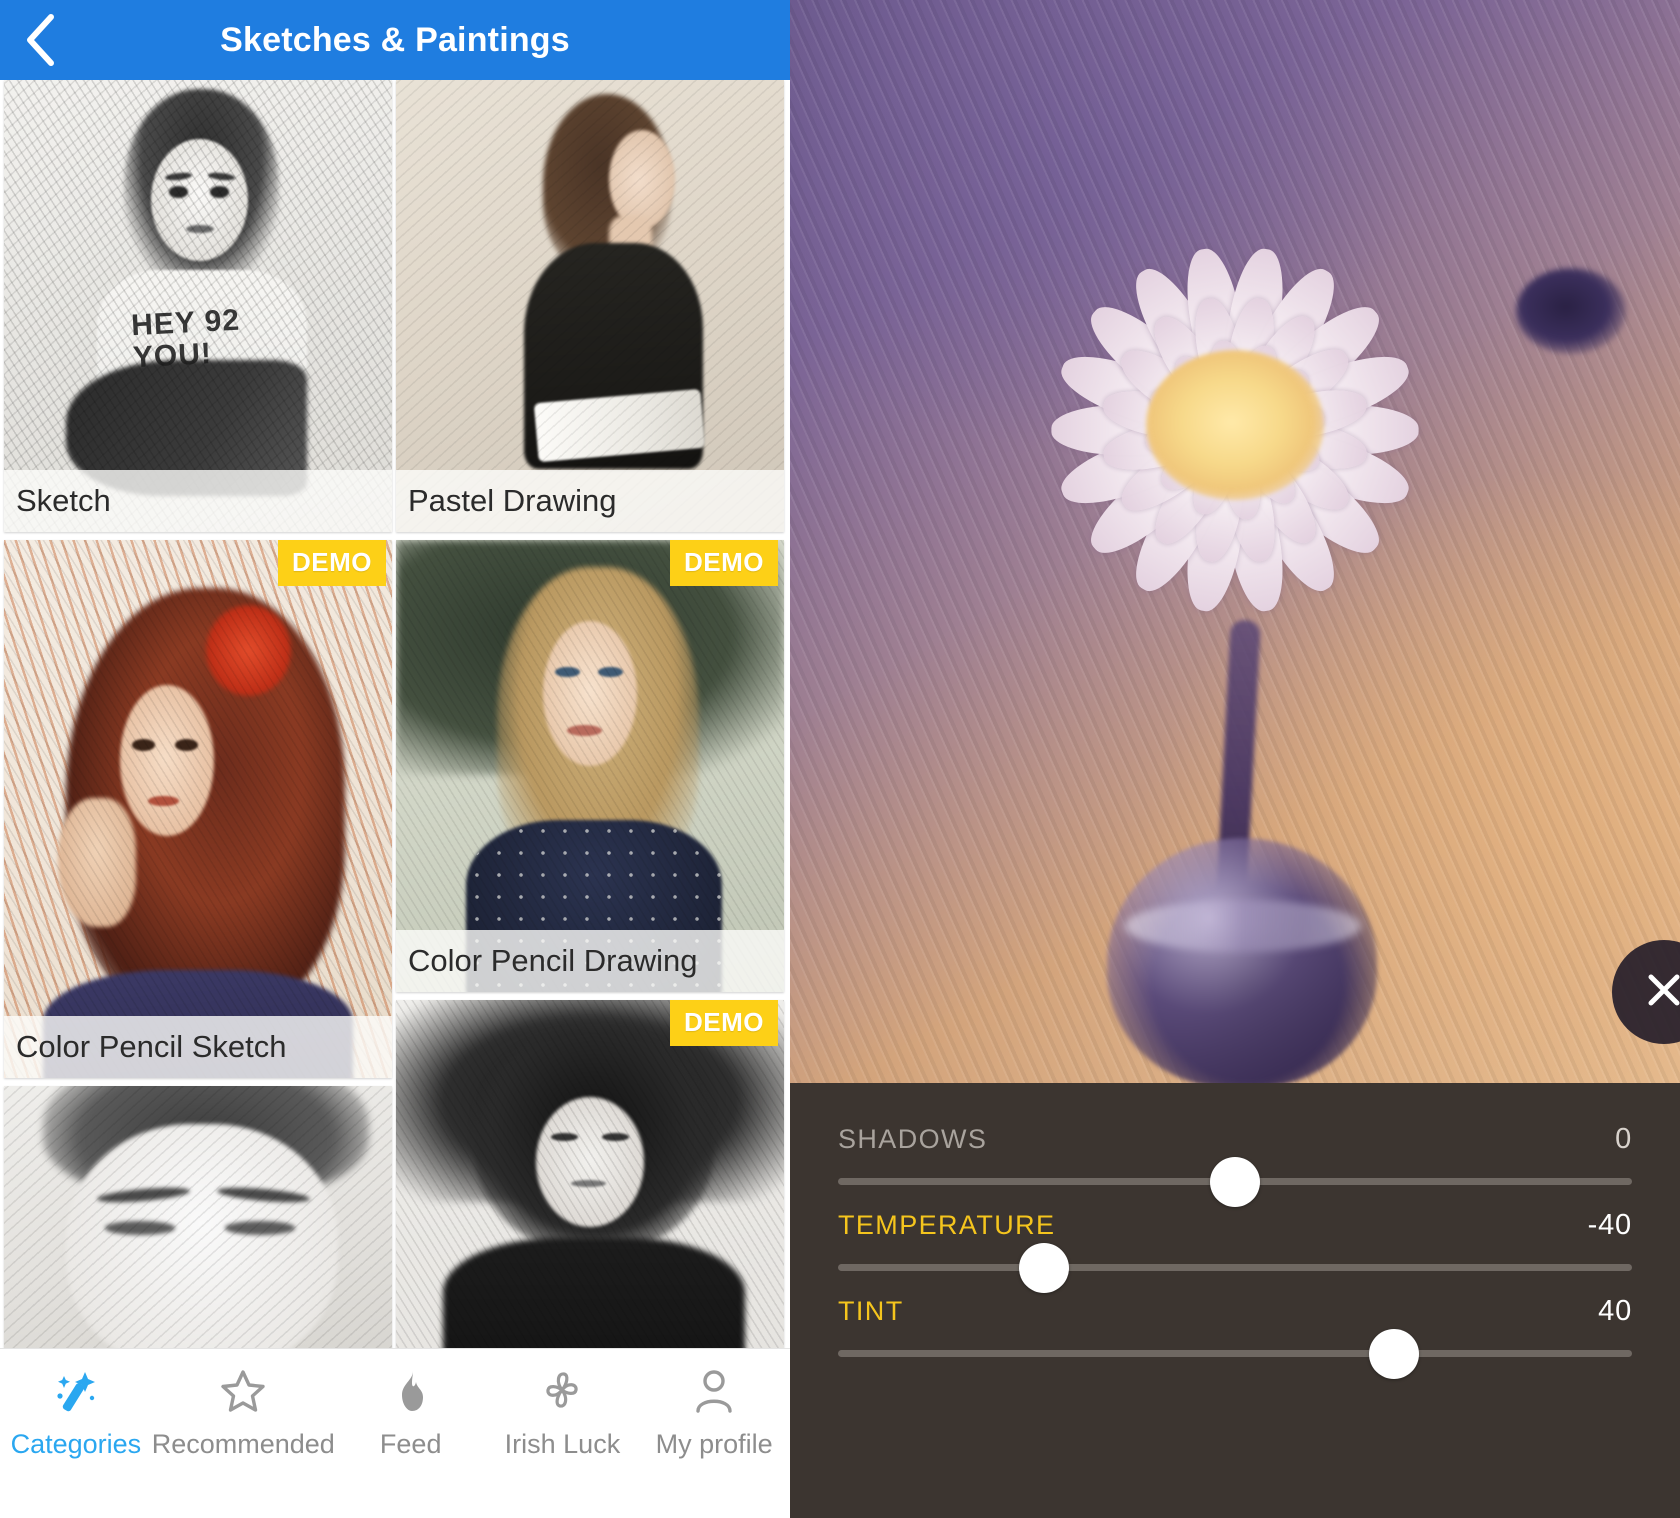 The height and width of the screenshot is (1518, 1680). I want to click on effect-thumbnail: HEY 92 YOU!, so click(198, 306).